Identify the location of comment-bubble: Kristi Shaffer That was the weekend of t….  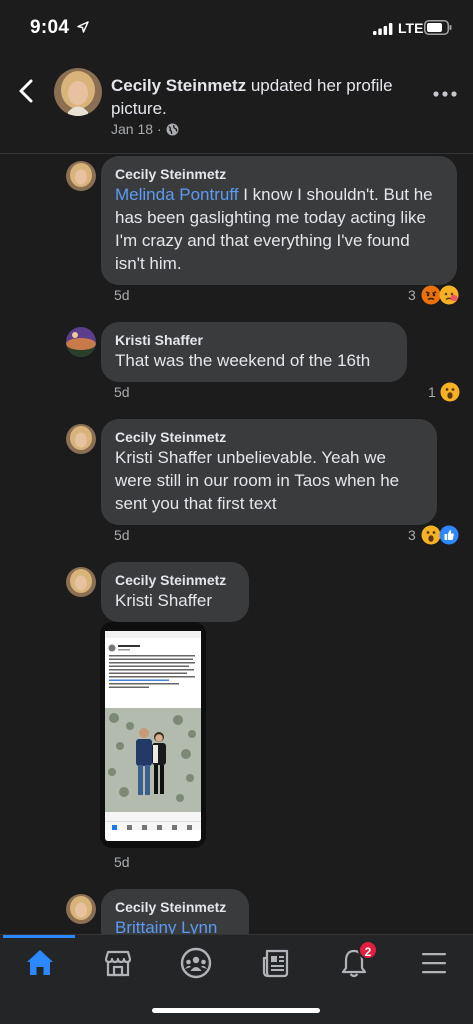
(254, 352).